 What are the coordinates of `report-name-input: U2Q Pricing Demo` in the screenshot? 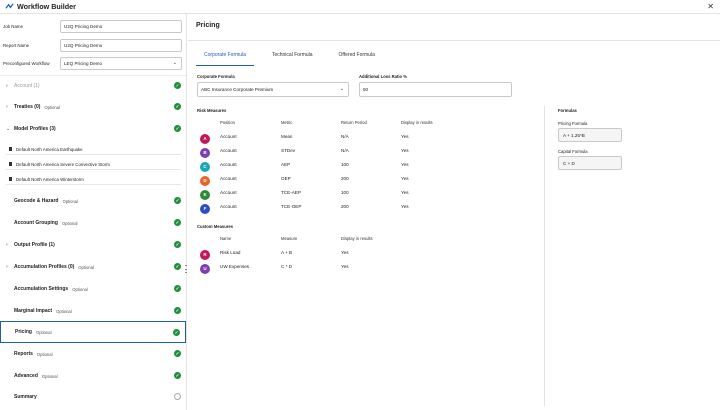 It's located at (121, 45).